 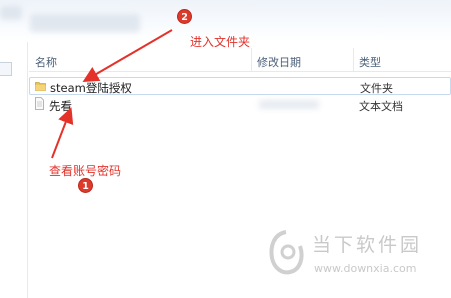 What do you see at coordinates (85, 171) in the screenshot?
I see `annotation-view-account: 查看账号密码` at bounding box center [85, 171].